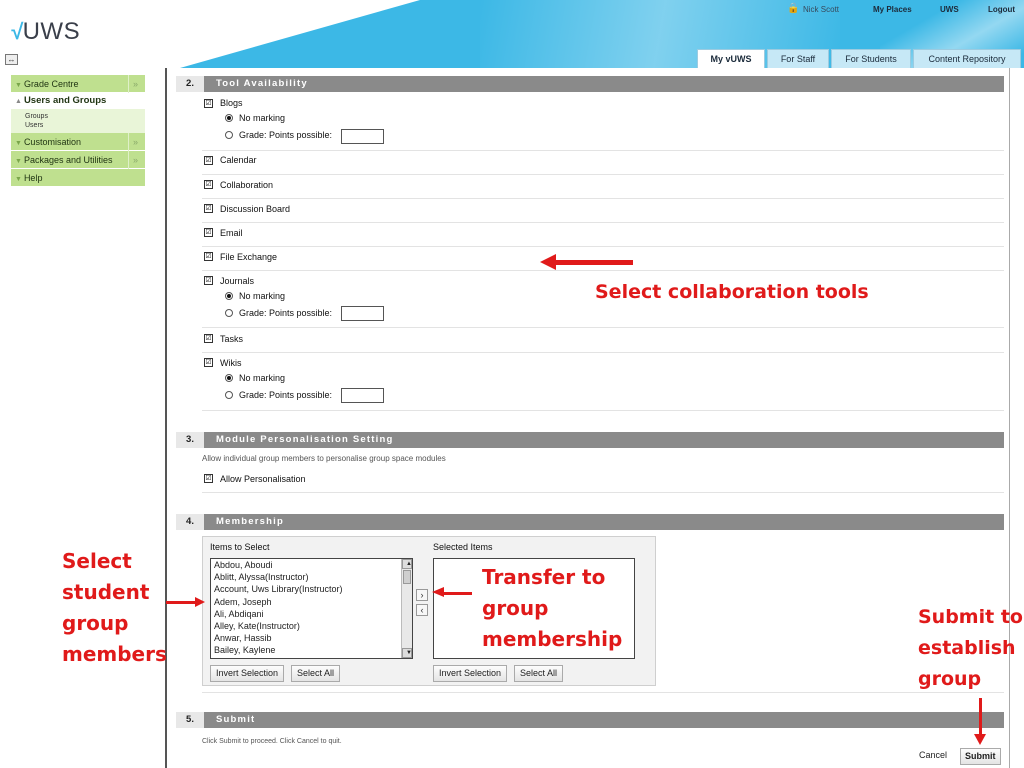  I want to click on sidebar-item-customisation: ▼ Customisation », so click(78, 142).